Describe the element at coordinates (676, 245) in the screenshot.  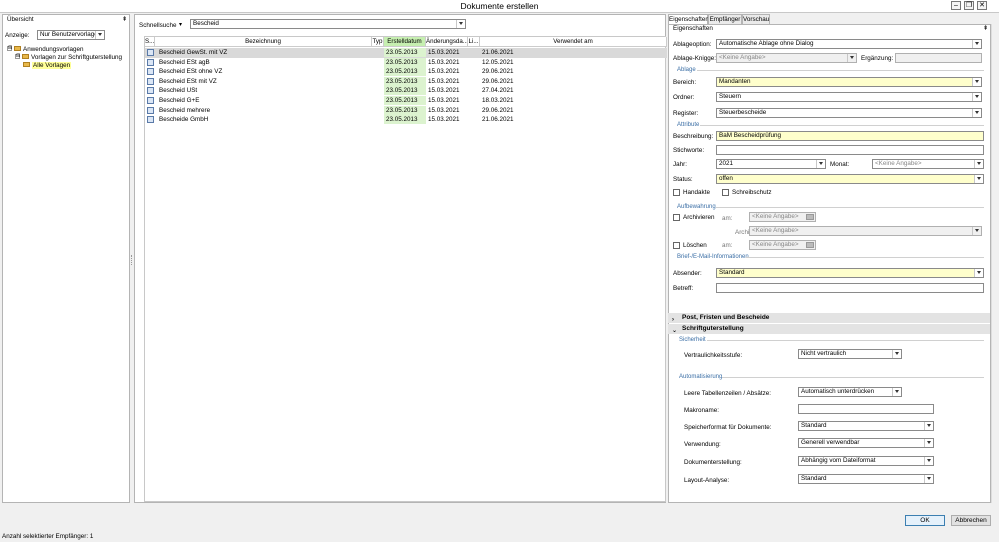
I see `loeschen-checkbox` at that location.